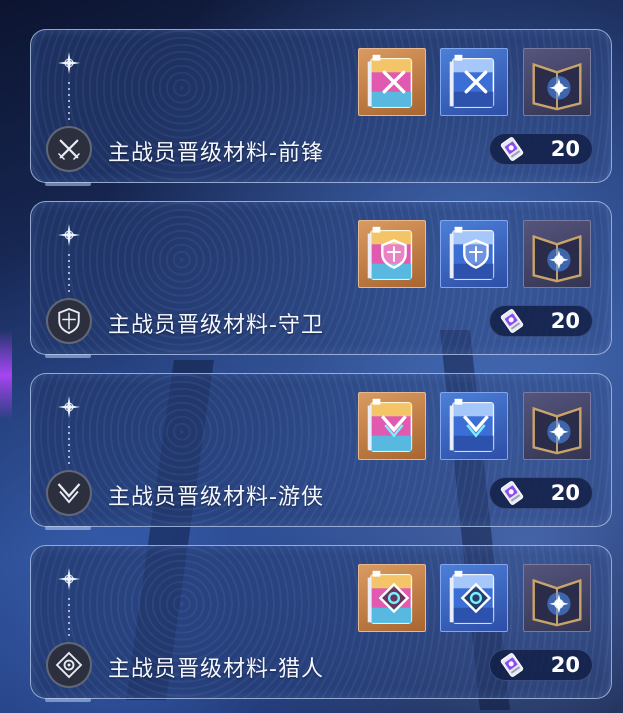  I want to click on ranger-manual-blue-icon, so click(474, 426).